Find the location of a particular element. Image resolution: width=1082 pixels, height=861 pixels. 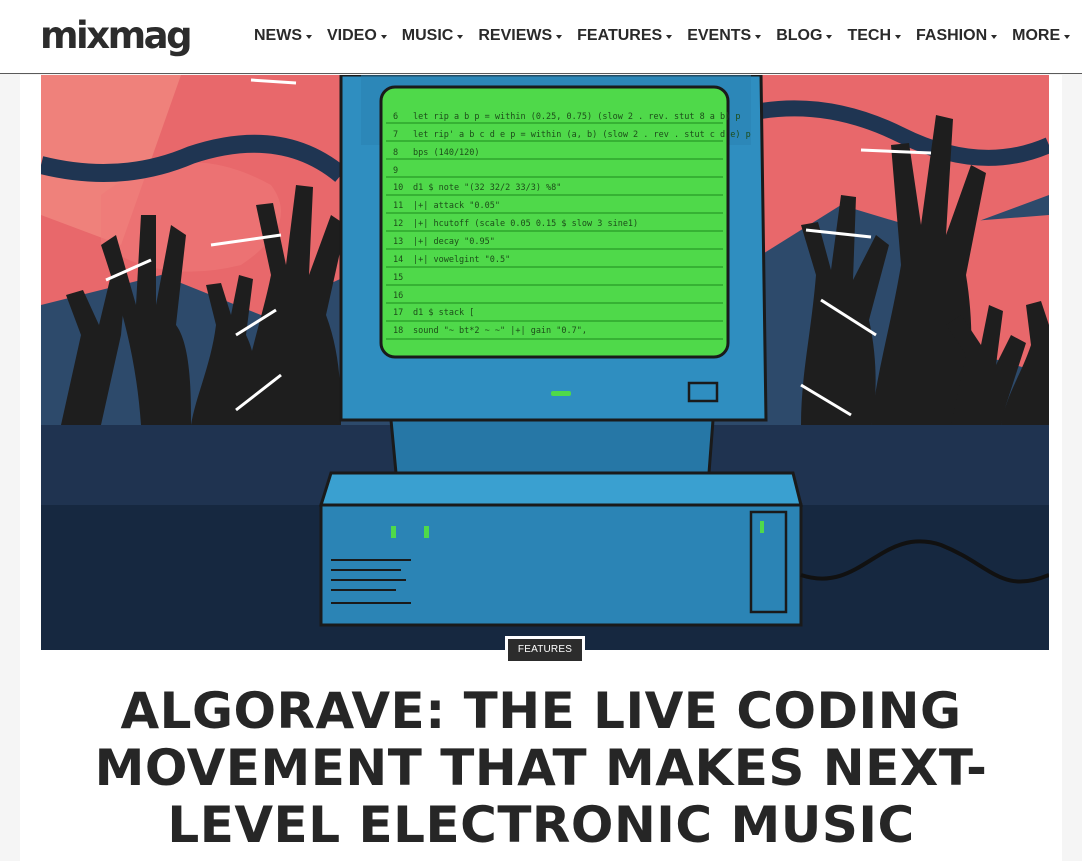

screen-line-number: 7 is located at coordinates (395, 135).